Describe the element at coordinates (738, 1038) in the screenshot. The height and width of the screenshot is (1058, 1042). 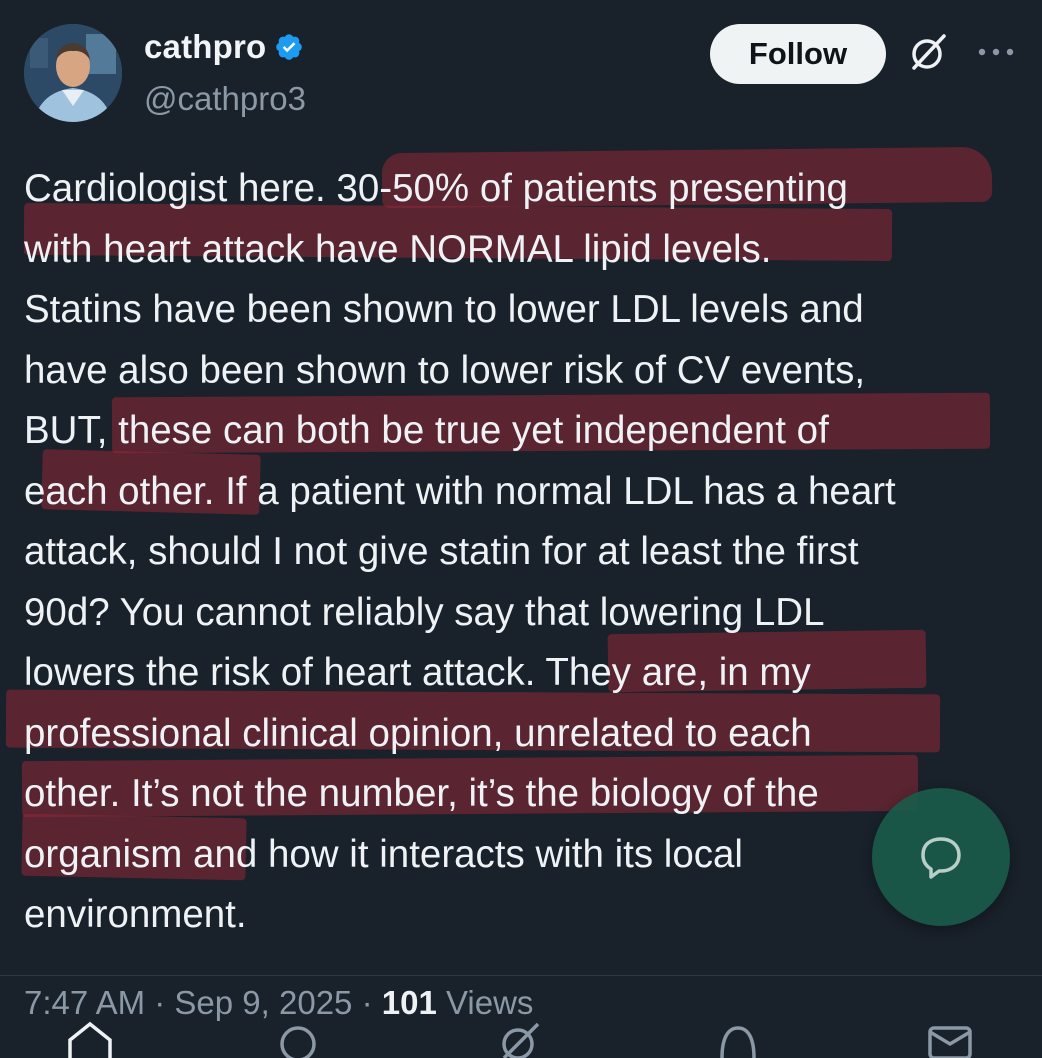
I see `notifications-icon` at that location.